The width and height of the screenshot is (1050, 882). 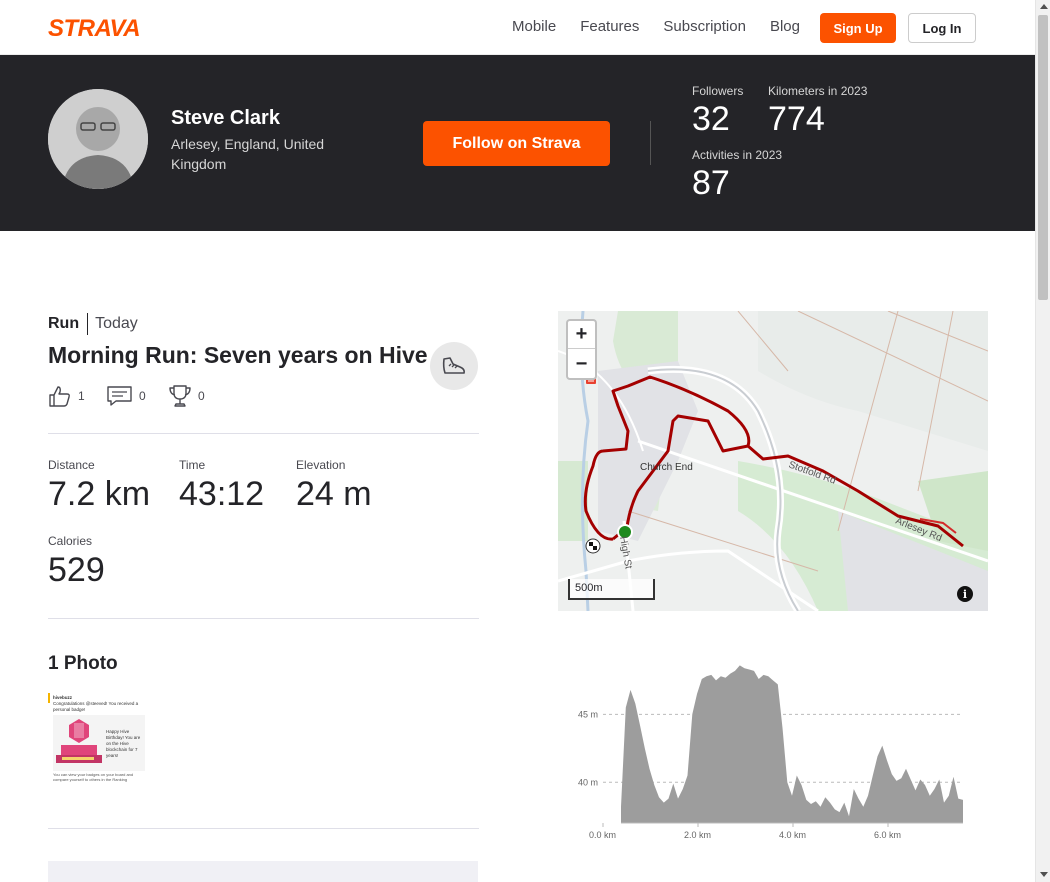 What do you see at coordinates (718, 91) in the screenshot?
I see `followers-label: Followers` at bounding box center [718, 91].